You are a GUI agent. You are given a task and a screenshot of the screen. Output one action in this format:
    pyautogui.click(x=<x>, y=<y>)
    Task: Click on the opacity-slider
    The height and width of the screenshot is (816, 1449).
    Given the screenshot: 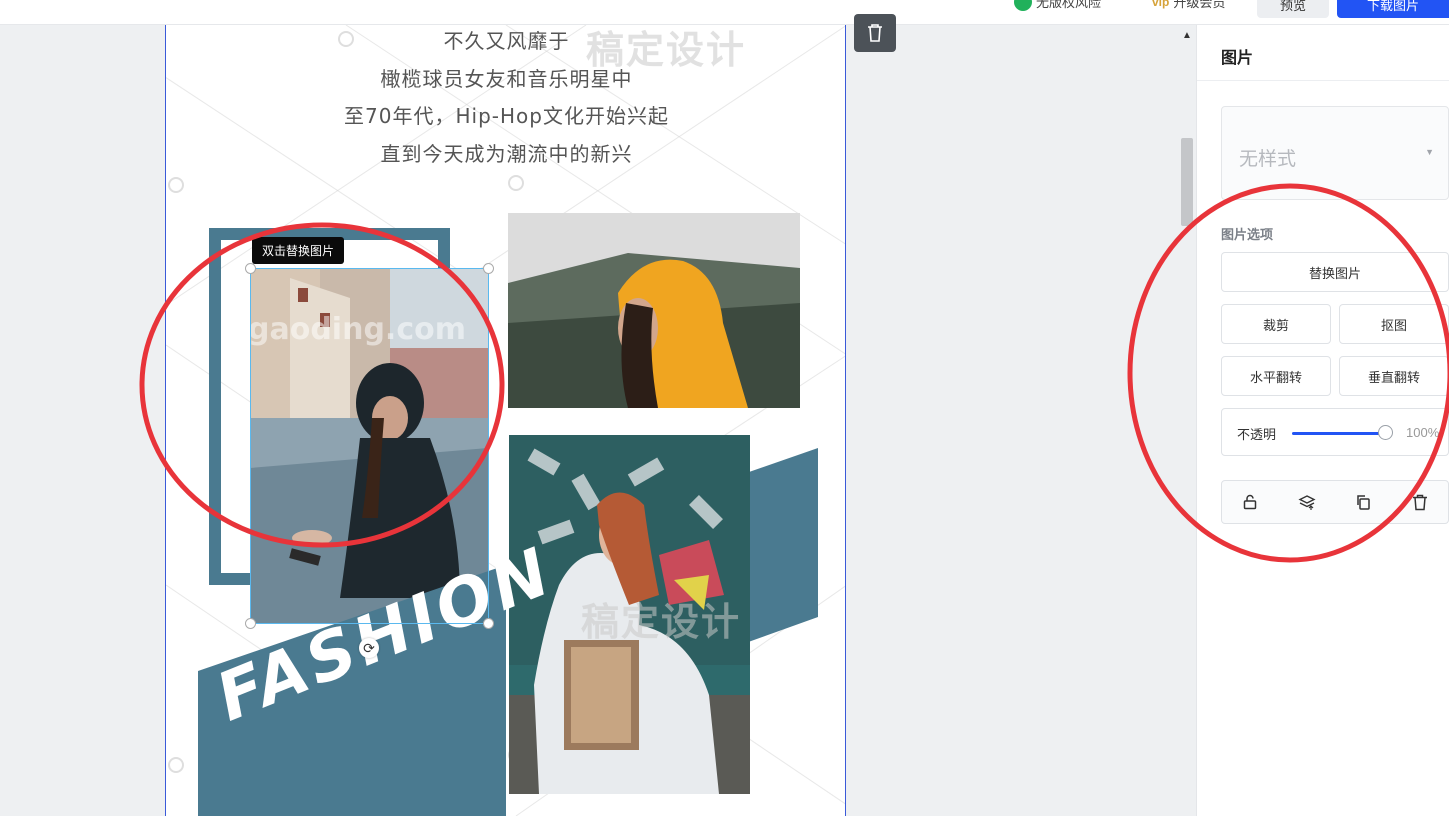 What is the action you would take?
    pyautogui.click(x=1339, y=433)
    